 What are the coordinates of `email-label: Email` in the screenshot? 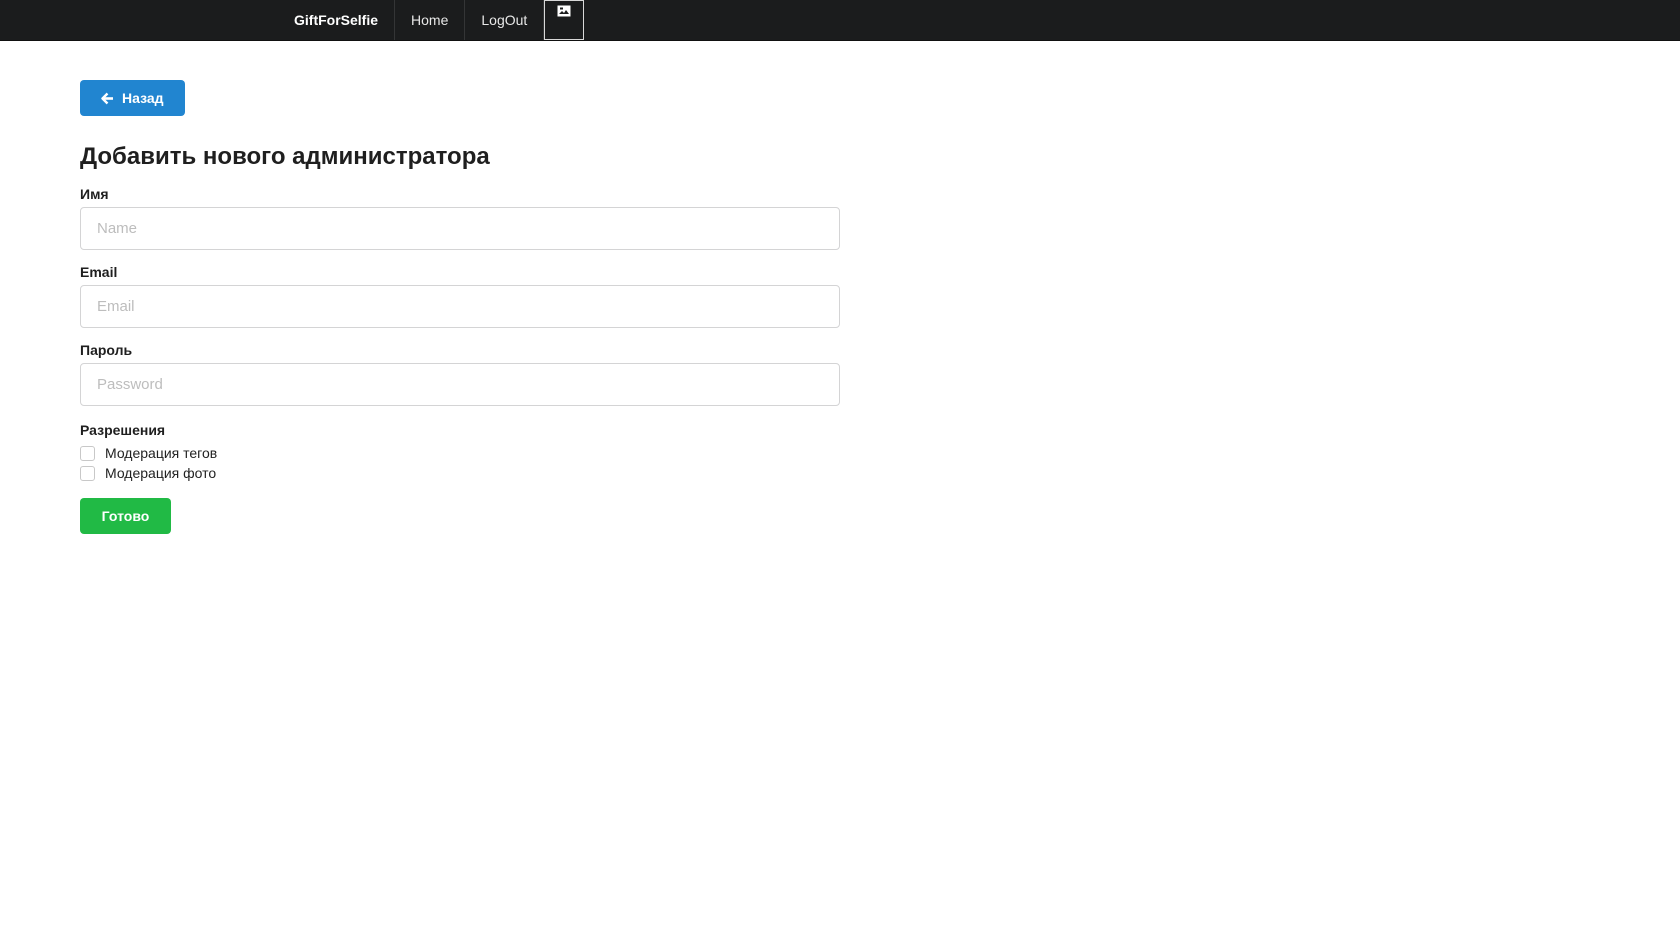 It's located at (99, 272).